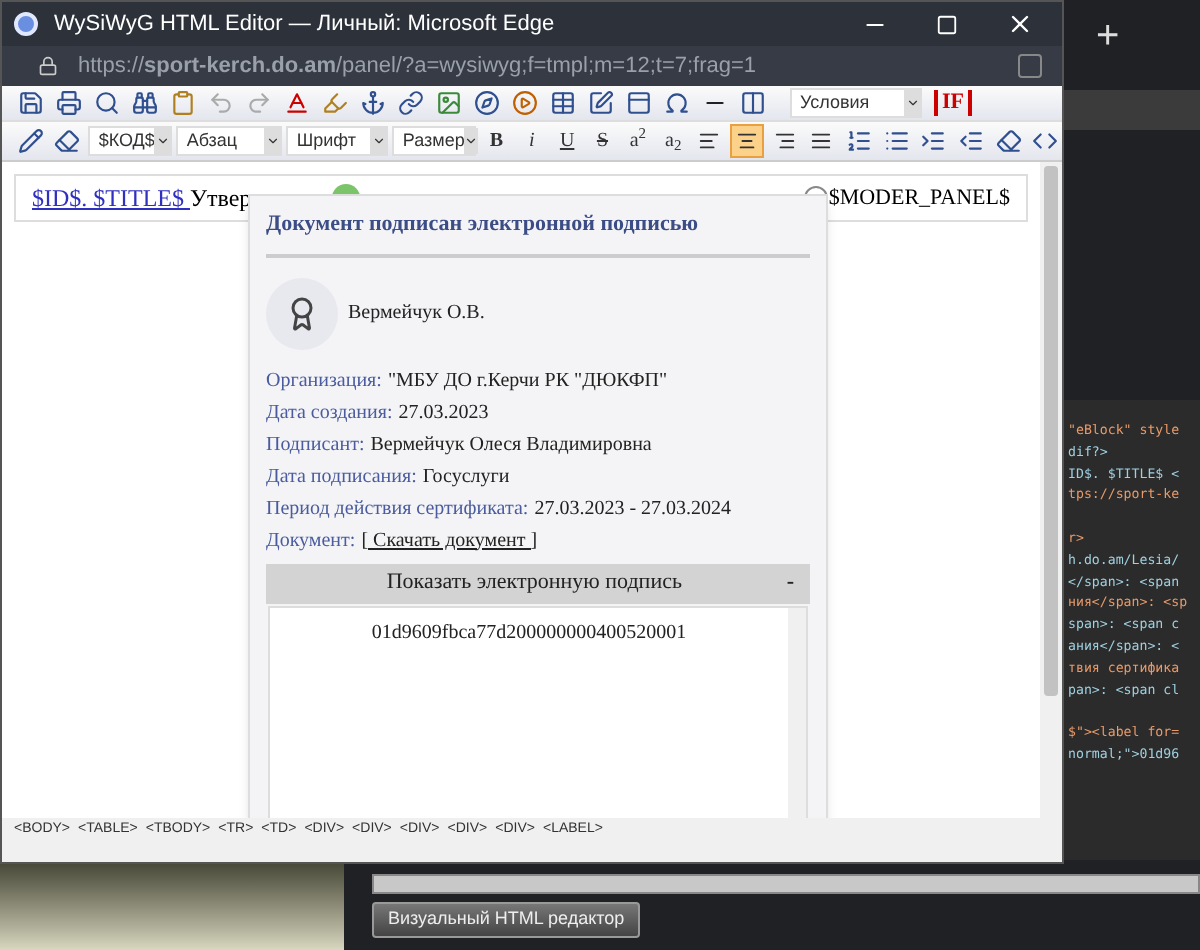 The width and height of the screenshot is (1200, 950). Describe the element at coordinates (145, 103) in the screenshot. I see `binoculars-icon` at that location.